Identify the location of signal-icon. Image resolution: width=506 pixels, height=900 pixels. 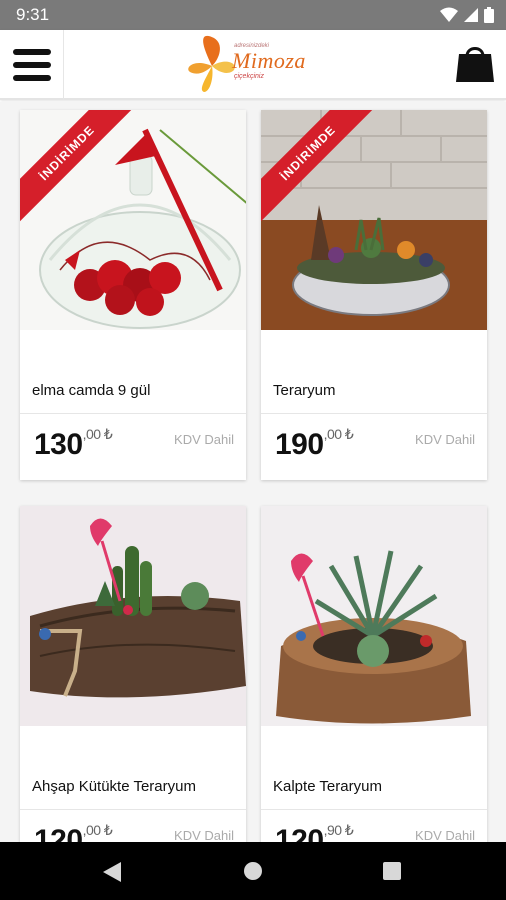
(471, 15).